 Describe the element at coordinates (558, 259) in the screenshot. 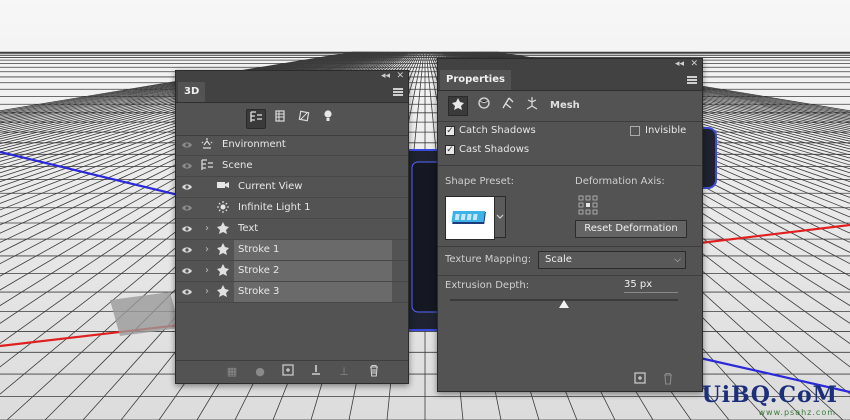

I see `texture-mapping-value: Scale` at that location.